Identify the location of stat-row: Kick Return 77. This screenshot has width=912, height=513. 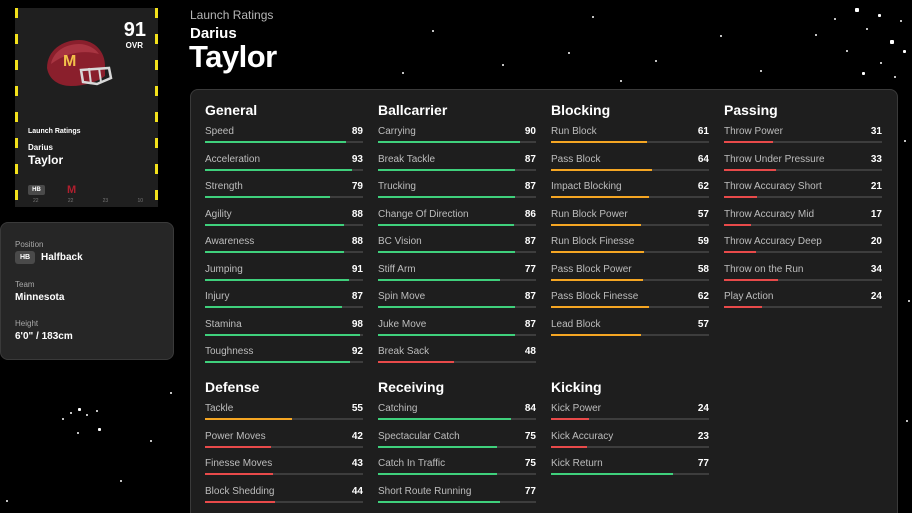
(630, 470).